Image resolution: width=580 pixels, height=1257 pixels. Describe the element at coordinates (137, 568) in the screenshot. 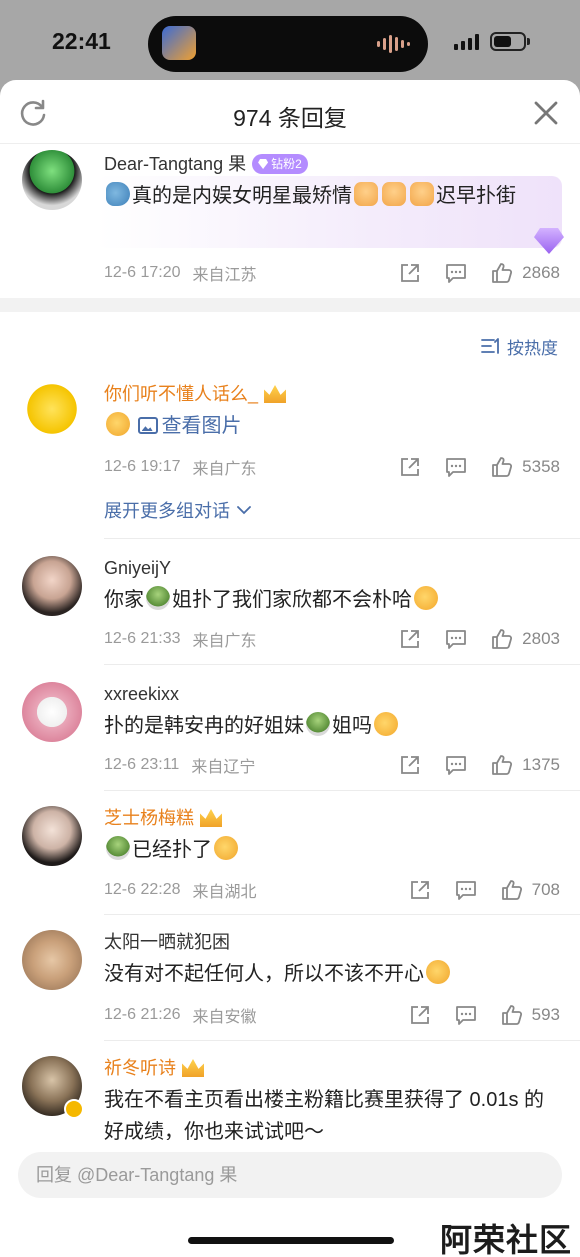

I see `author-name: GniyeijY` at that location.